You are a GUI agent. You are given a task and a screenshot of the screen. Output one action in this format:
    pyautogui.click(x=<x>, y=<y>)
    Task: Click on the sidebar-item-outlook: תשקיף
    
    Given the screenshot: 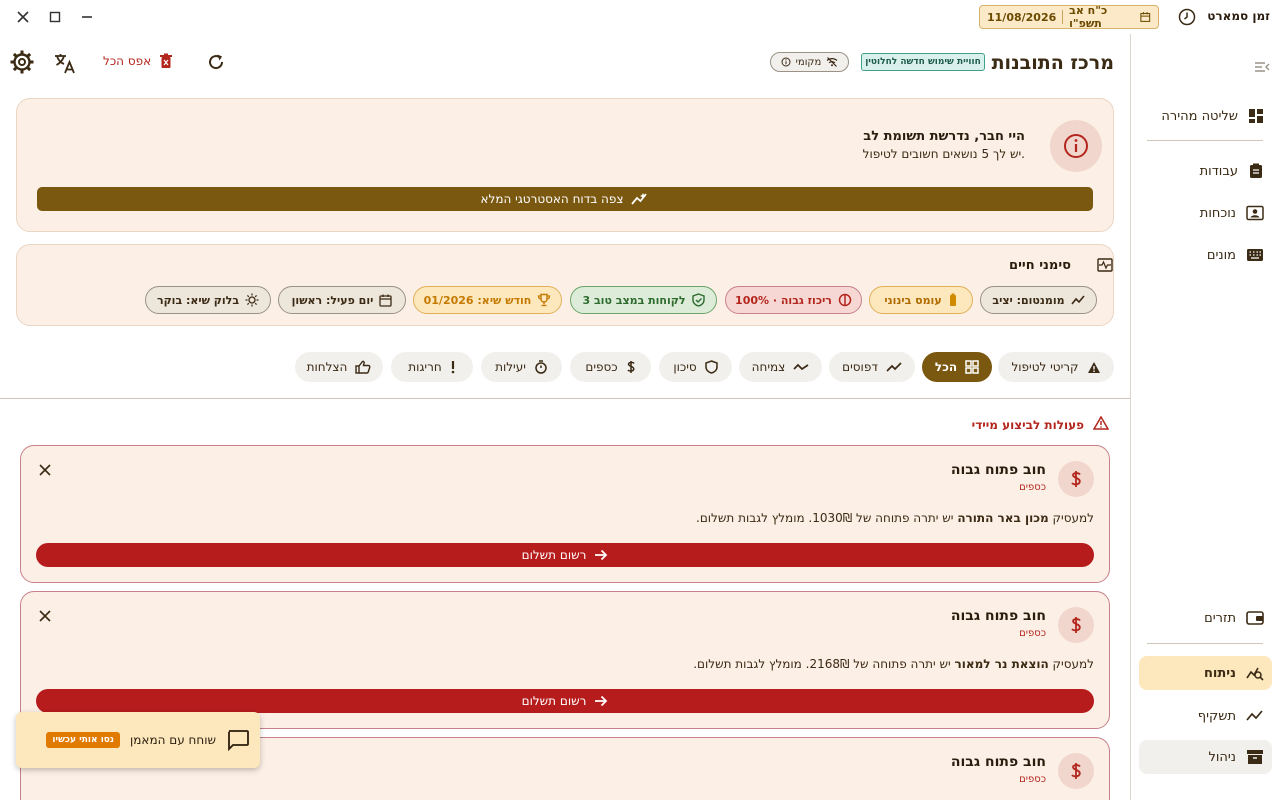 What is the action you would take?
    pyautogui.click(x=1205, y=716)
    